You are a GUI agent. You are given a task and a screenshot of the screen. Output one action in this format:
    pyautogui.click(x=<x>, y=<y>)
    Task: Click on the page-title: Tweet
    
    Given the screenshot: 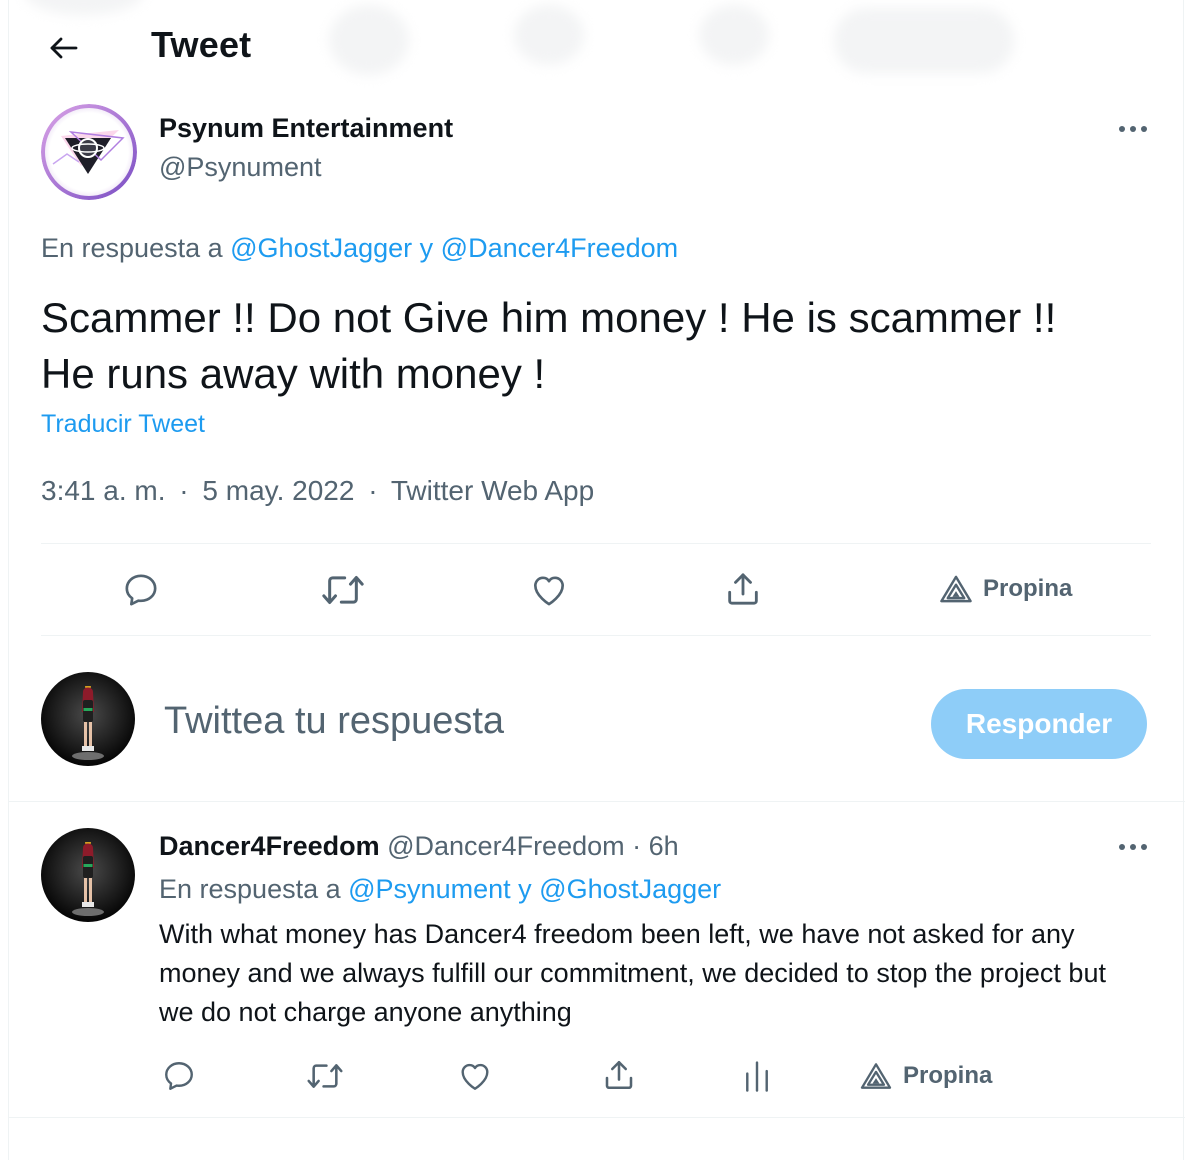 What is the action you would take?
    pyautogui.click(x=201, y=44)
    